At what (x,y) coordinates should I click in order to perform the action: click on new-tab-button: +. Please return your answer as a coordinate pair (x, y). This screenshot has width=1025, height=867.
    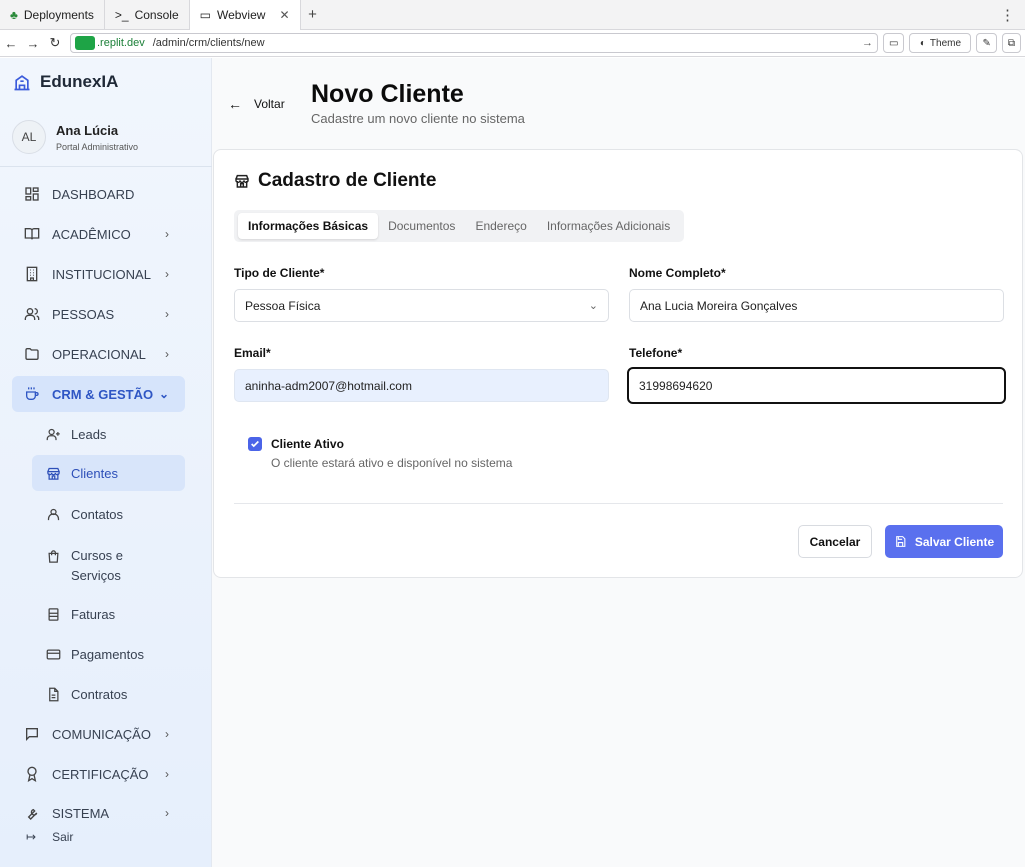
    Looking at the image, I should click on (313, 14).